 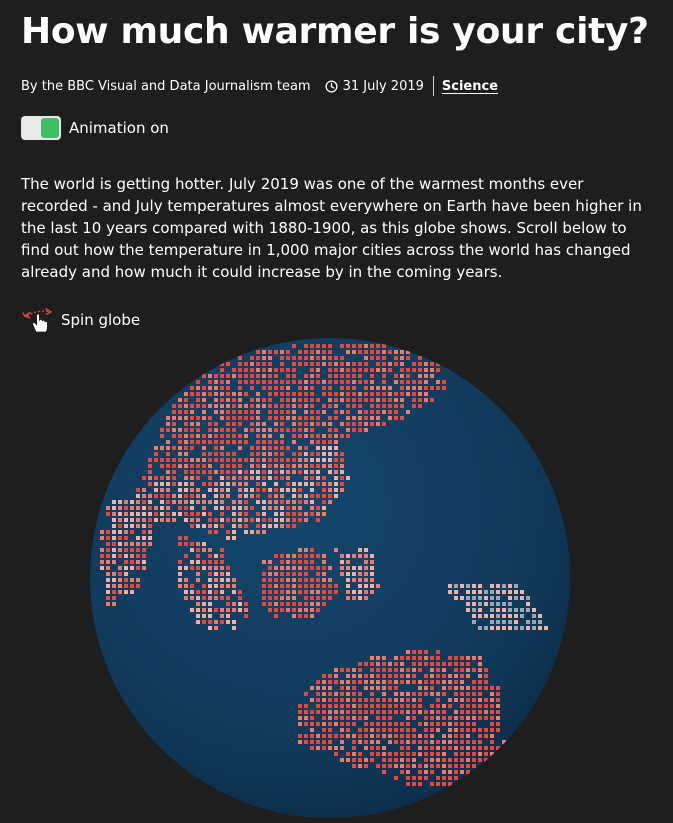 What do you see at coordinates (101, 320) in the screenshot?
I see `spin-globe-label: Spin globe` at bounding box center [101, 320].